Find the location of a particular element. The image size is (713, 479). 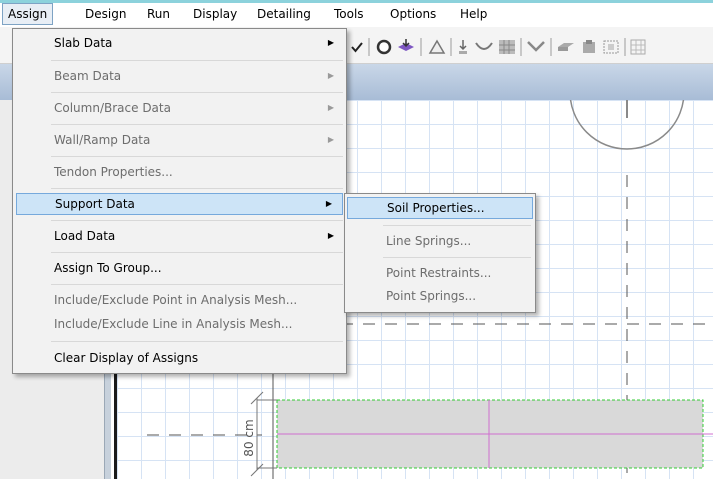

menu-assign: Assign is located at coordinates (28, 14).